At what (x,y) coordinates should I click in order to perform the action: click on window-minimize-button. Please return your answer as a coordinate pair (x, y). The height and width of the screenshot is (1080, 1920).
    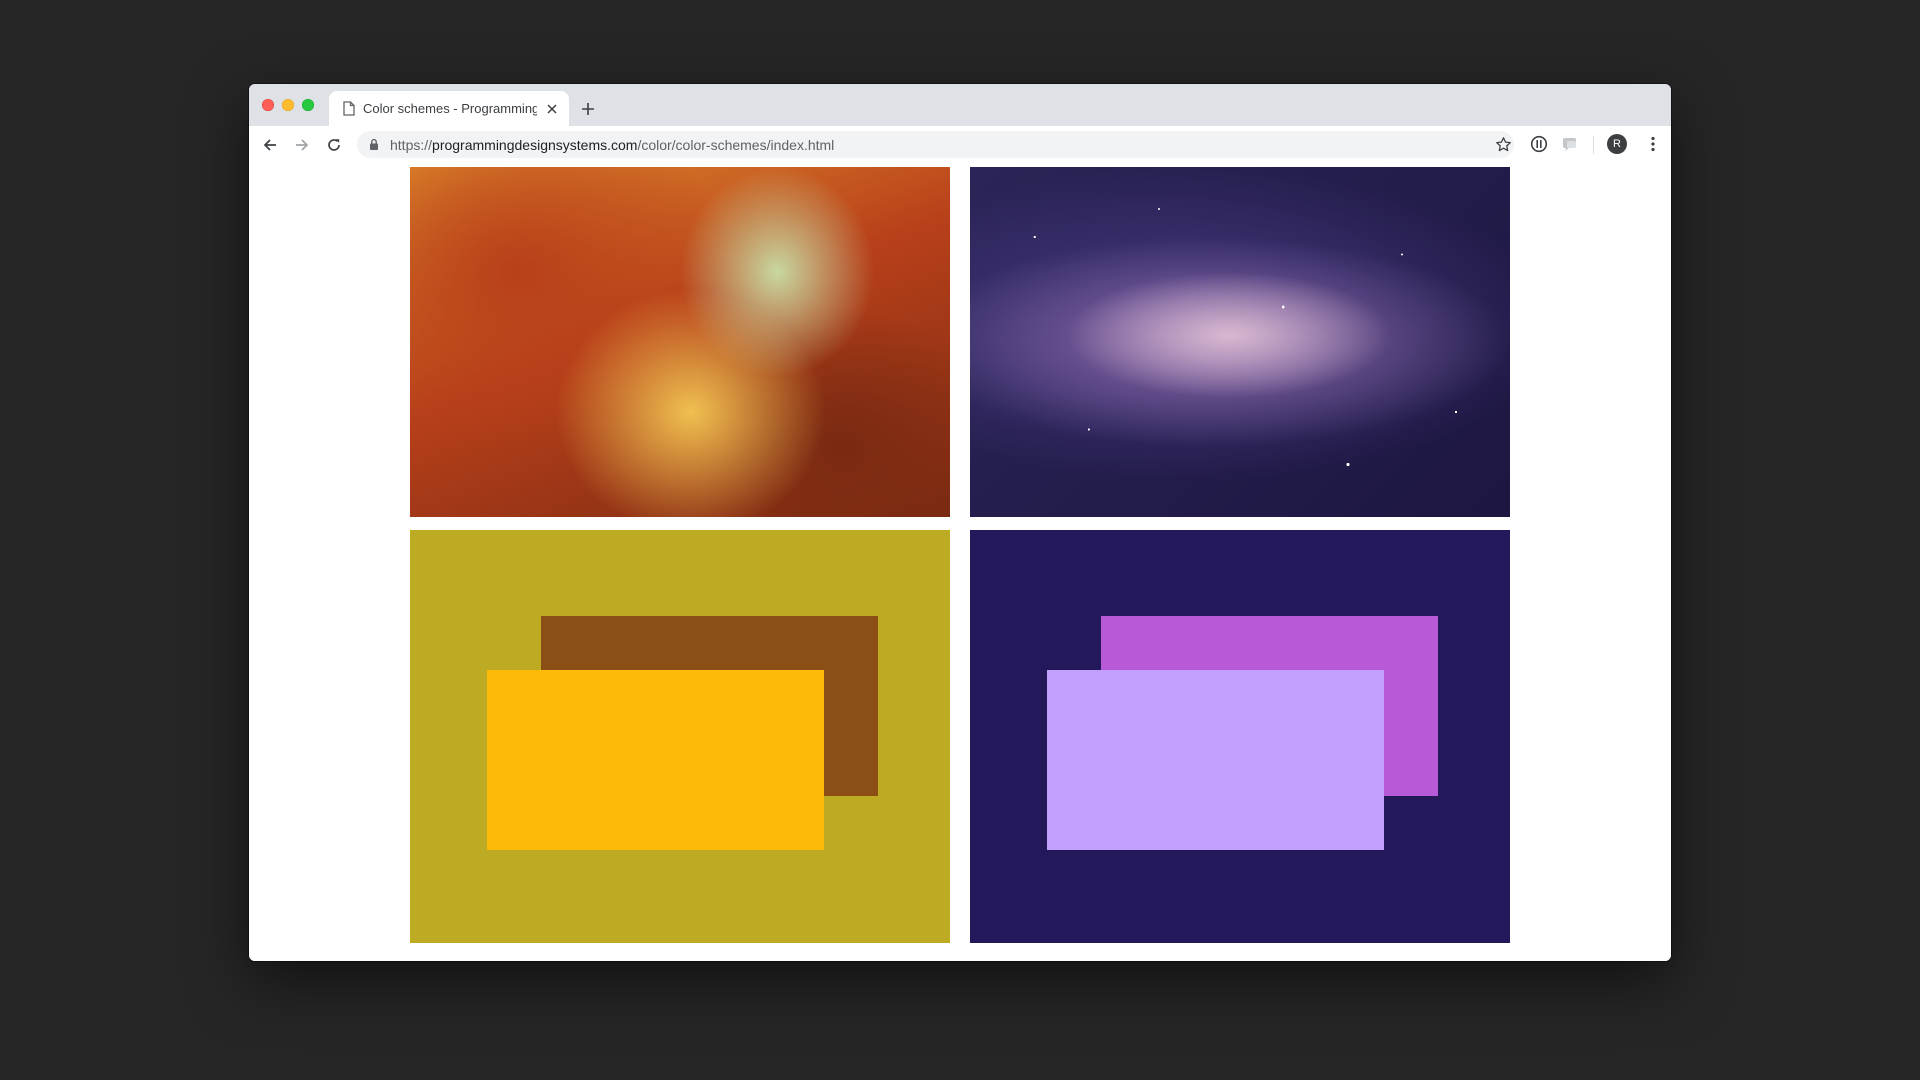
    Looking at the image, I should click on (288, 105).